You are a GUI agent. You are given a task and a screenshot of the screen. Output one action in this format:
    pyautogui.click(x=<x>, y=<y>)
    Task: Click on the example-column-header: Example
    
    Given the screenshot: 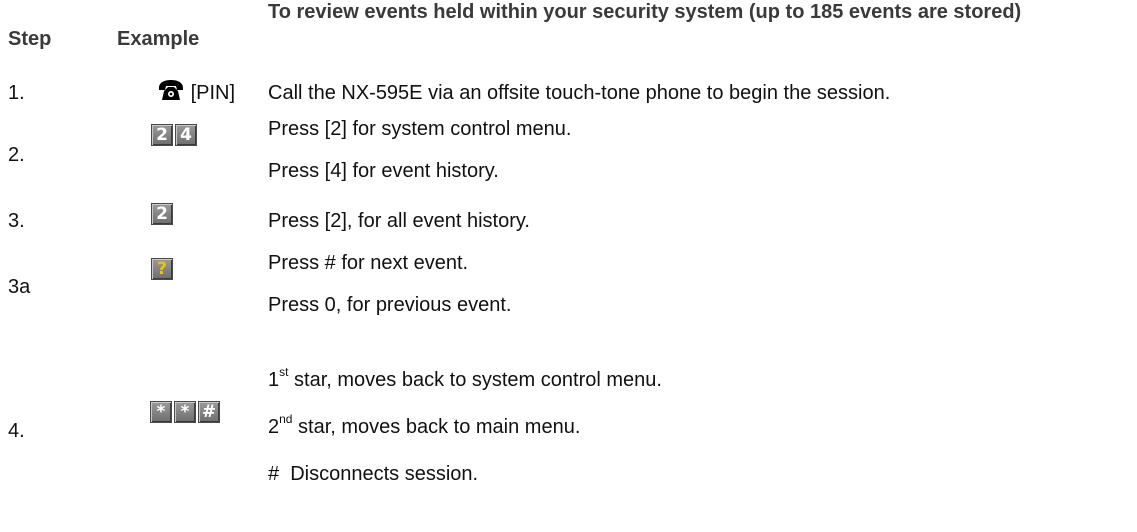 What is the action you would take?
    pyautogui.click(x=158, y=39)
    